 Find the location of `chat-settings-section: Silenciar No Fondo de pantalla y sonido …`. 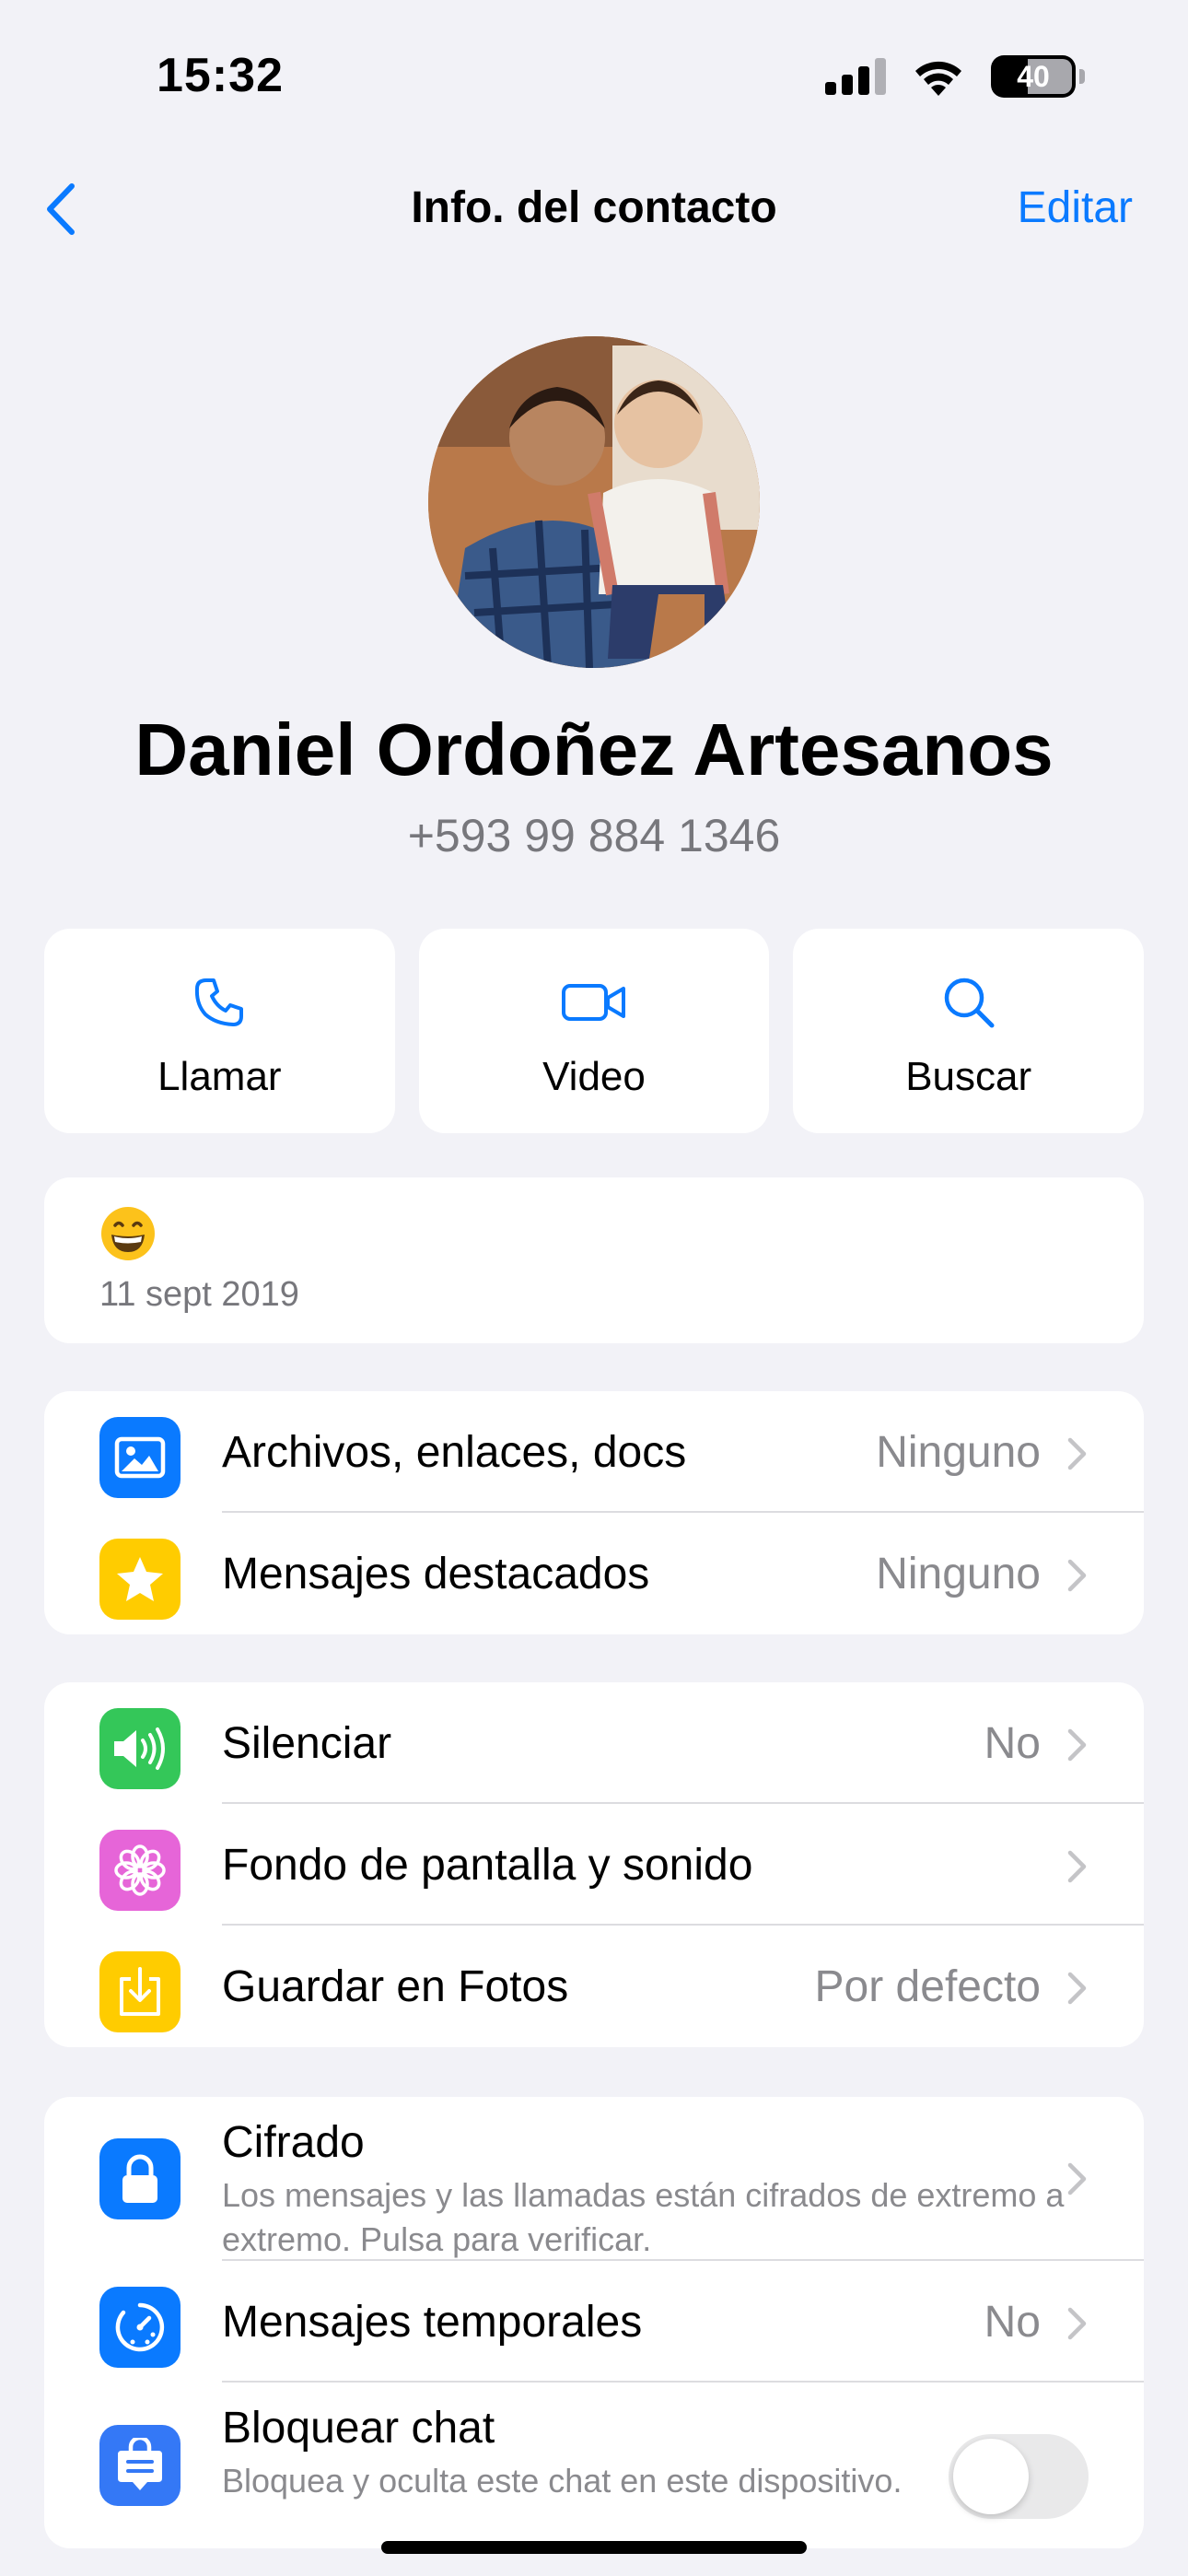

chat-settings-section: Silenciar No Fondo de pantalla y sonido … is located at coordinates (594, 1864).